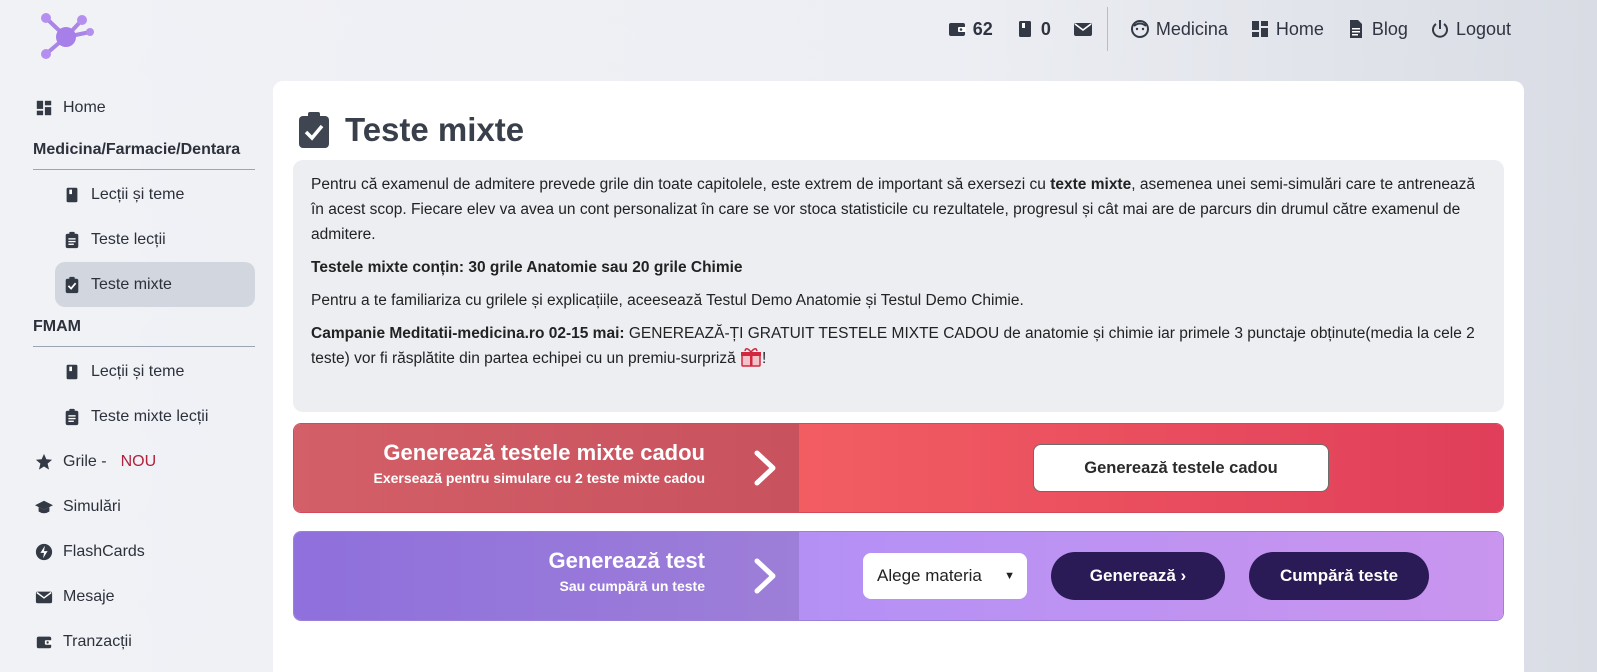 Image resolution: width=1597 pixels, height=672 pixels. What do you see at coordinates (1179, 29) in the screenshot?
I see `profile-link: Medicina` at bounding box center [1179, 29].